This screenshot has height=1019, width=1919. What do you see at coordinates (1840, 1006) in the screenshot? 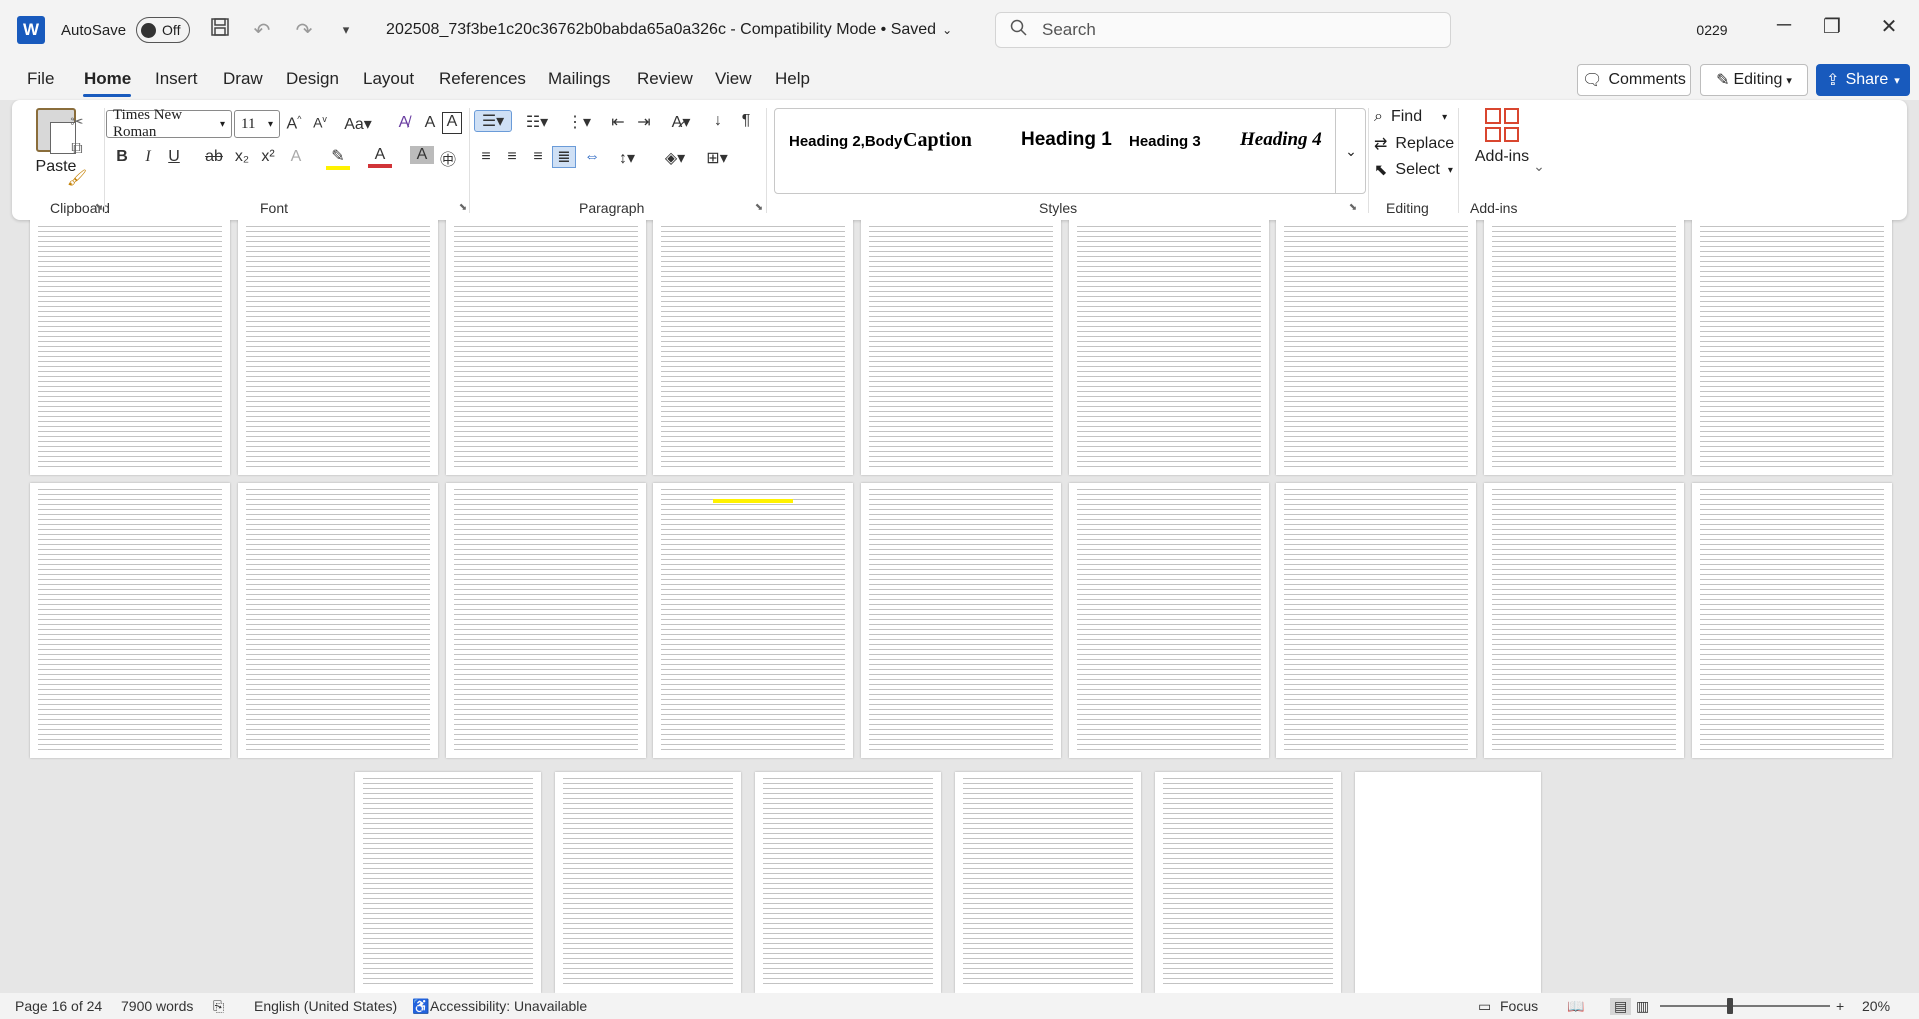
I see `zoom-in-icon: +` at bounding box center [1840, 1006].